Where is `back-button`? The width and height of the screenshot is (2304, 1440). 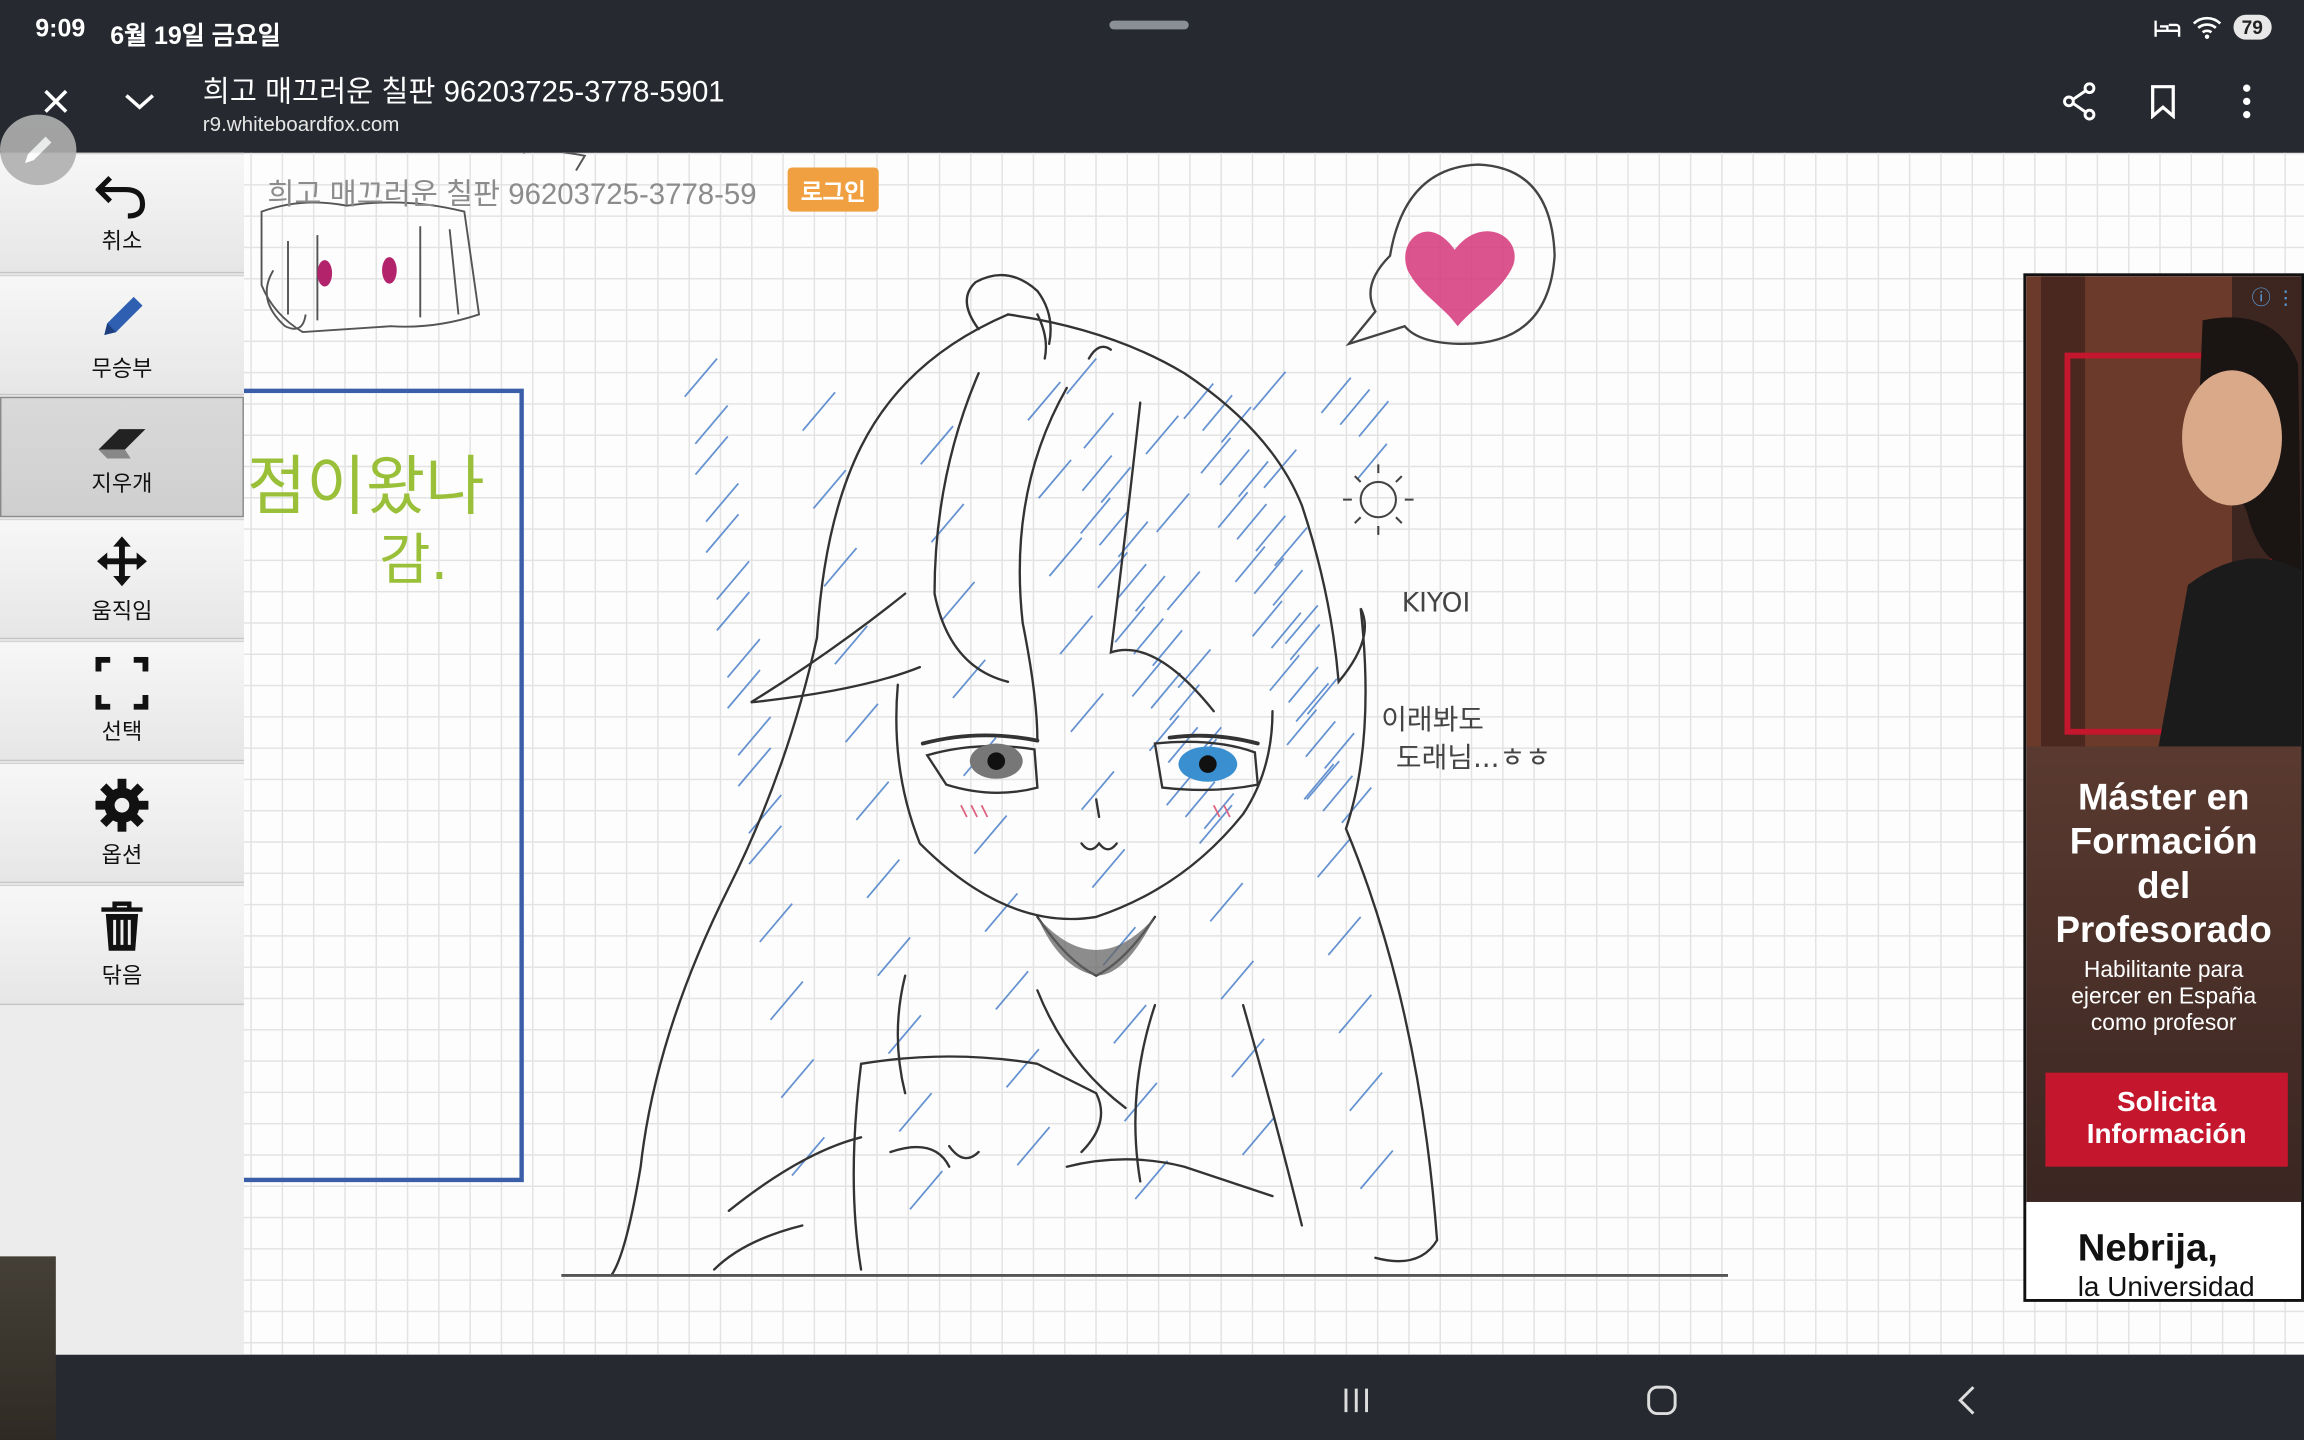 back-button is located at coordinates (1968, 1400).